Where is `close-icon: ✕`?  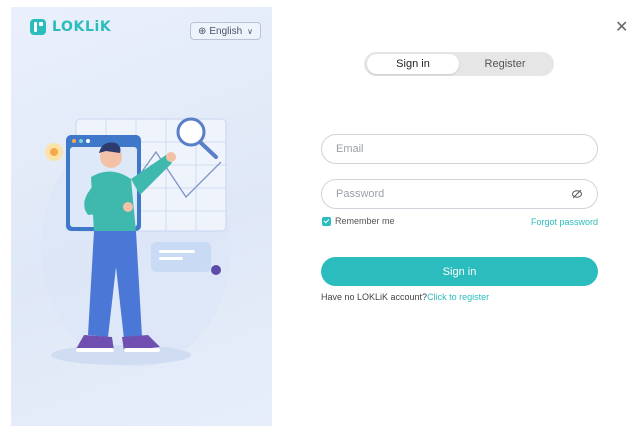 close-icon: ✕ is located at coordinates (621, 28).